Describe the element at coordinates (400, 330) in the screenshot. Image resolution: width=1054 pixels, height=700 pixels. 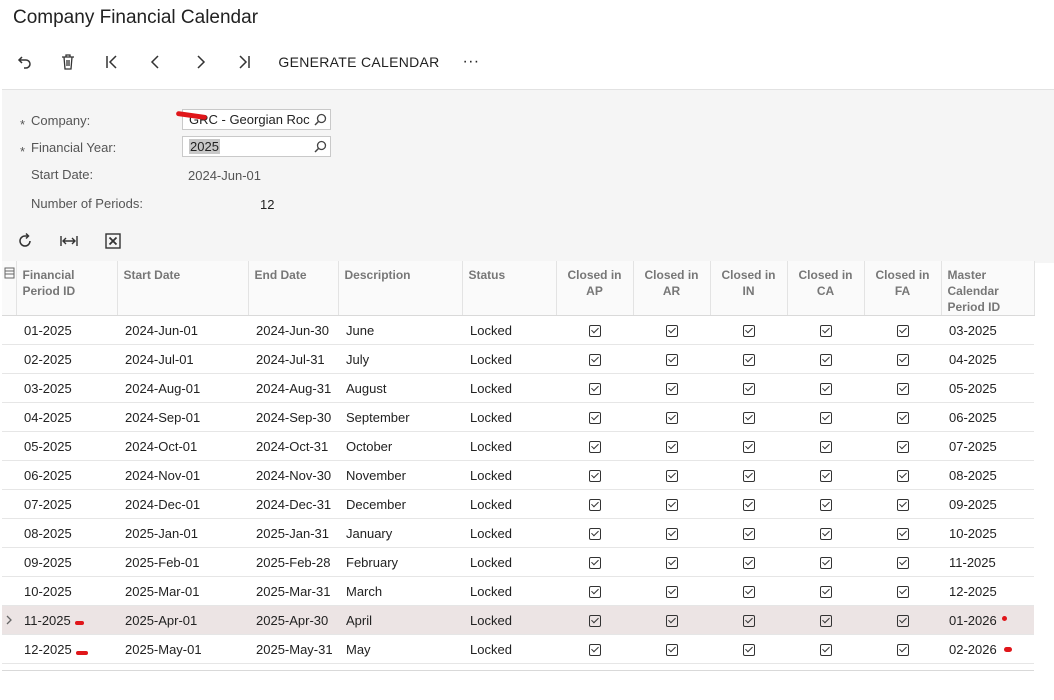
I see `description-cell: June` at that location.